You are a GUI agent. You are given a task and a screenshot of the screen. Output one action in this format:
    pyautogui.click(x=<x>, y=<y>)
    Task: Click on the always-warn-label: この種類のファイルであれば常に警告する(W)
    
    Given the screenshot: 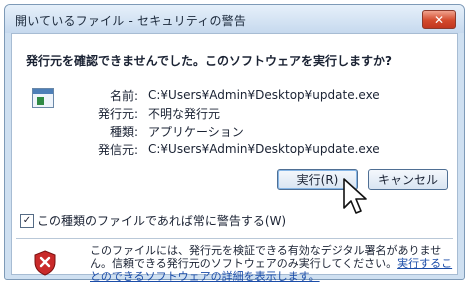 What is the action you would take?
    pyautogui.click(x=162, y=221)
    